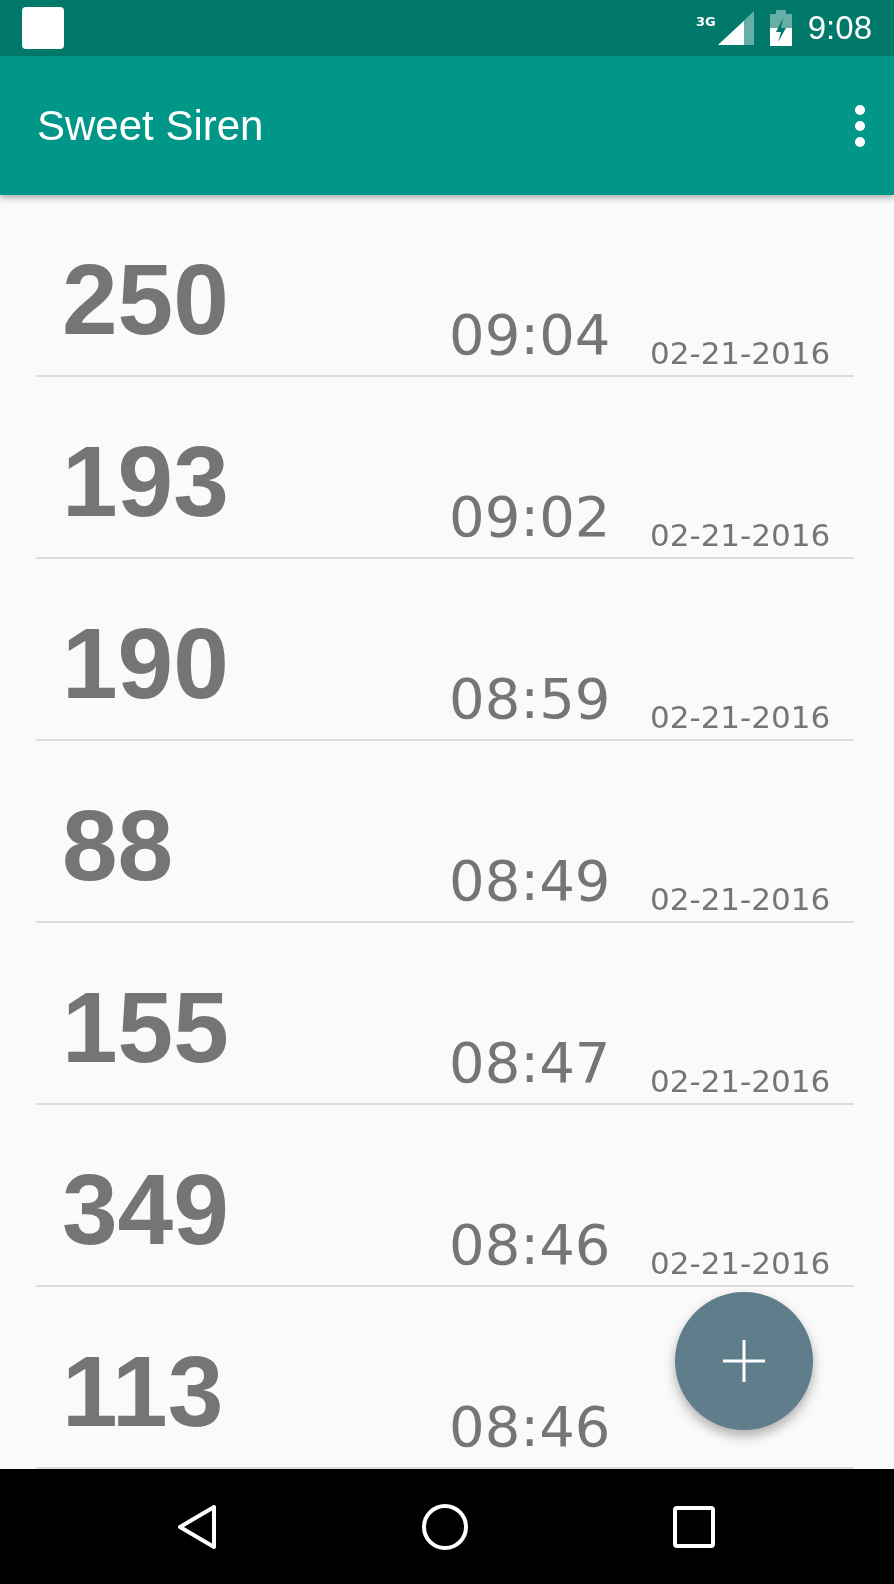  Describe the element at coordinates (530, 699) in the screenshot. I see `reading-time: 08:59` at that location.